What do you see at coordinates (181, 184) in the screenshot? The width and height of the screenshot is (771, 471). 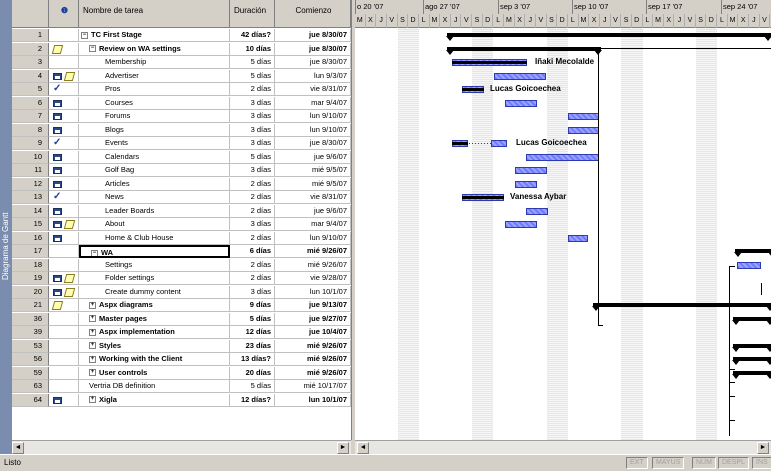 I see `task-row: 12 Articles 2 días mié 9/5/07` at bounding box center [181, 184].